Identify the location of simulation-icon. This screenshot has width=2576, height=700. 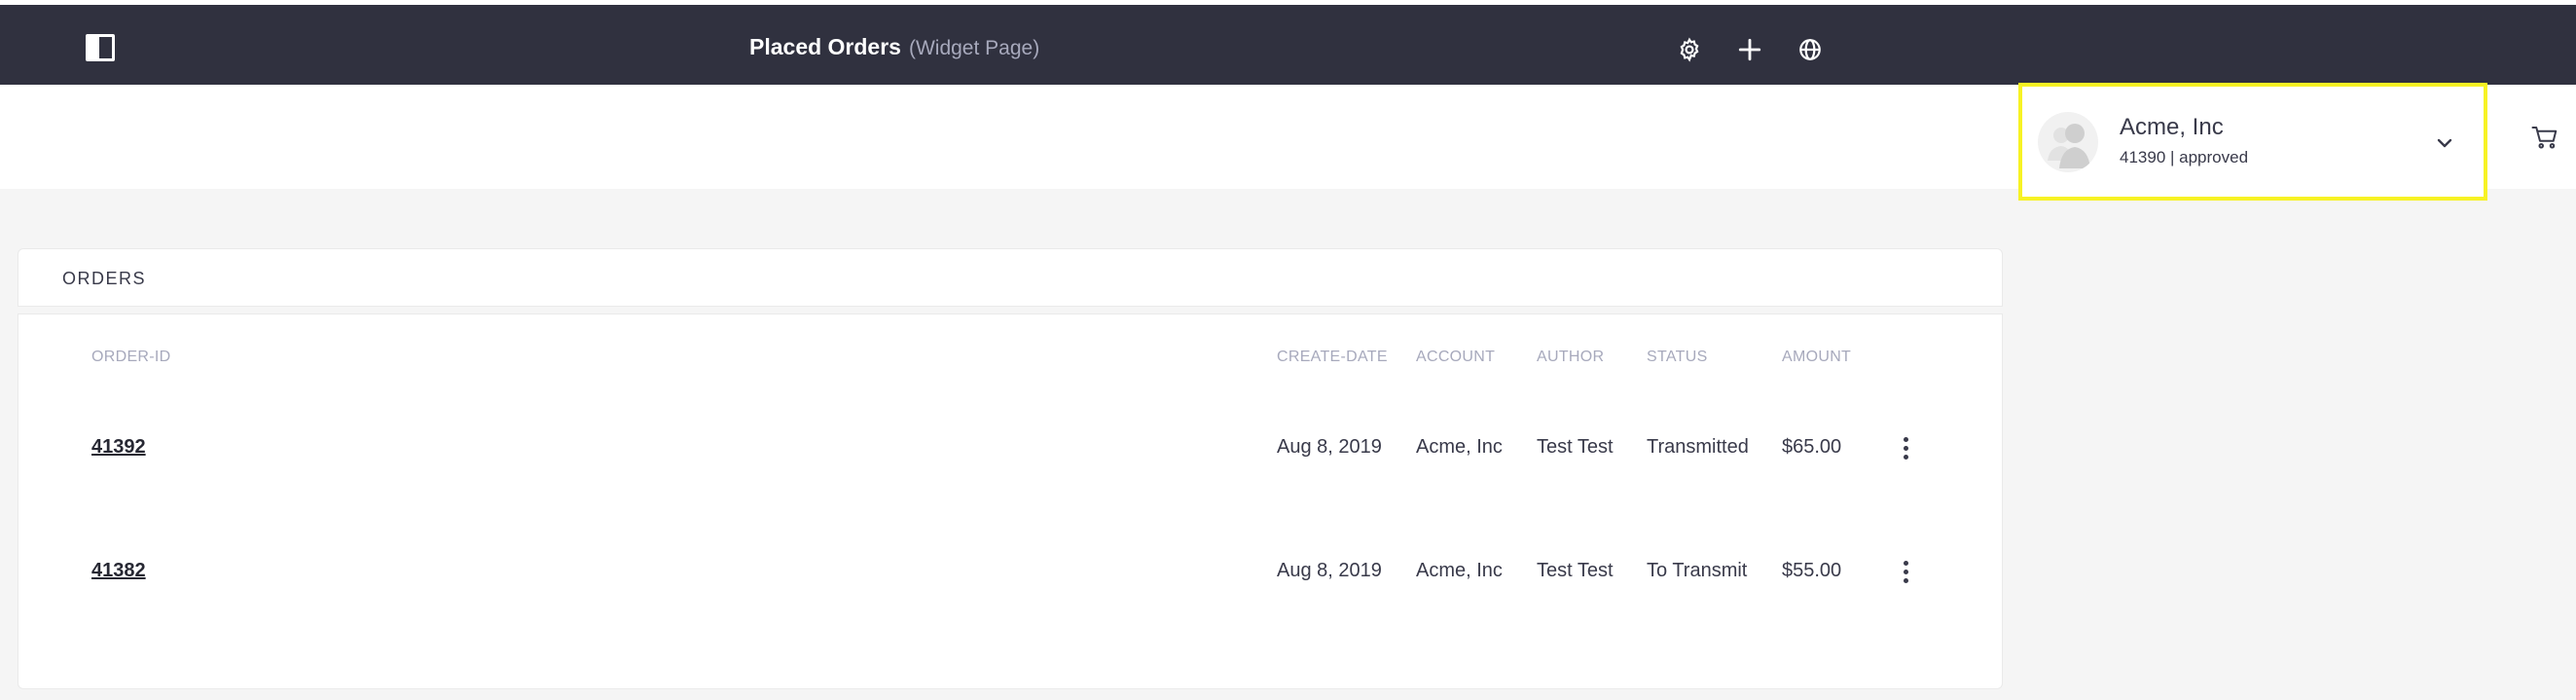
(1810, 49).